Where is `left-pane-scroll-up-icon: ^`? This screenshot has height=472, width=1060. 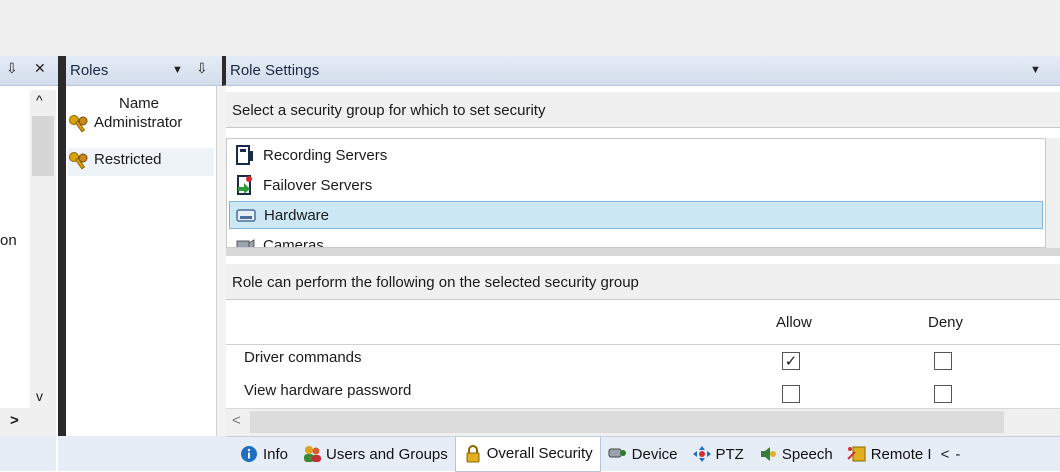
left-pane-scroll-up-icon: ^ is located at coordinates (39, 100).